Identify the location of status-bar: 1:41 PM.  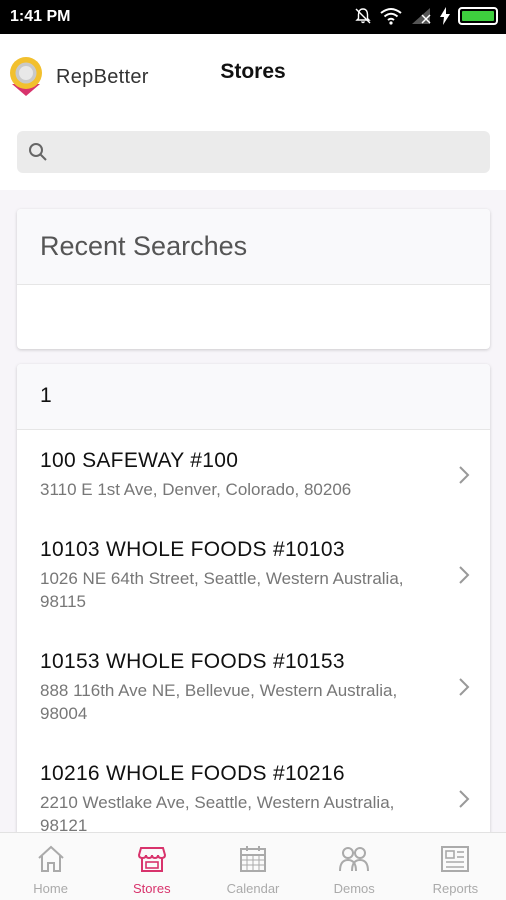
(253, 17).